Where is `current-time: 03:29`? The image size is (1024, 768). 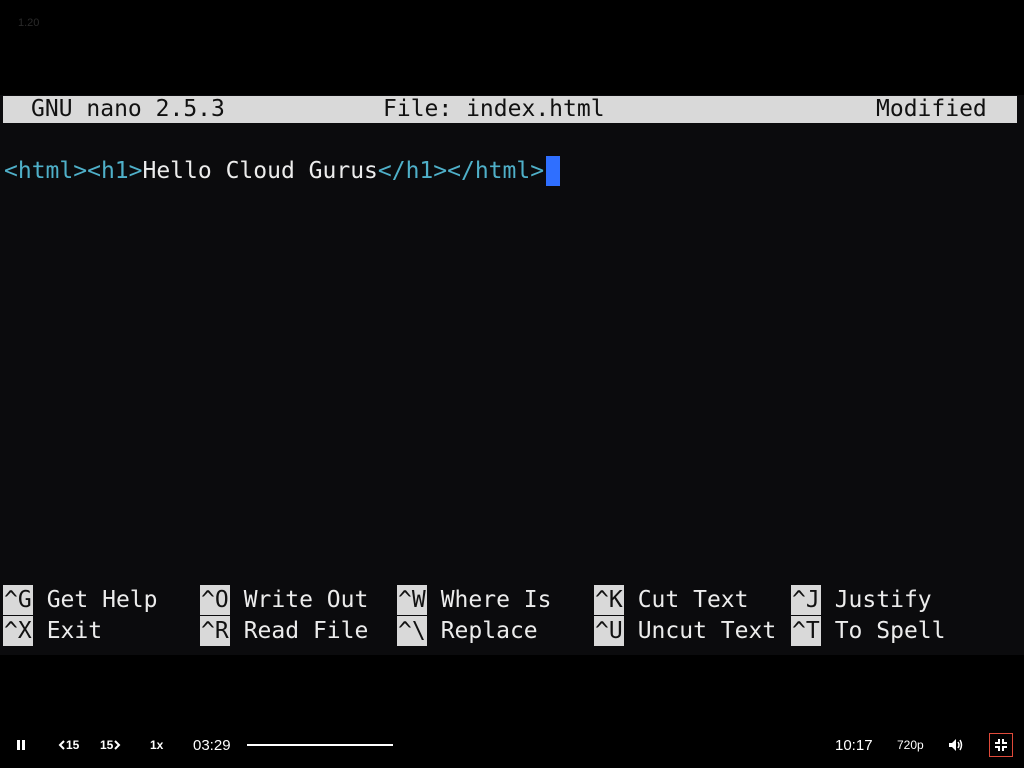 current-time: 03:29 is located at coordinates (212, 745).